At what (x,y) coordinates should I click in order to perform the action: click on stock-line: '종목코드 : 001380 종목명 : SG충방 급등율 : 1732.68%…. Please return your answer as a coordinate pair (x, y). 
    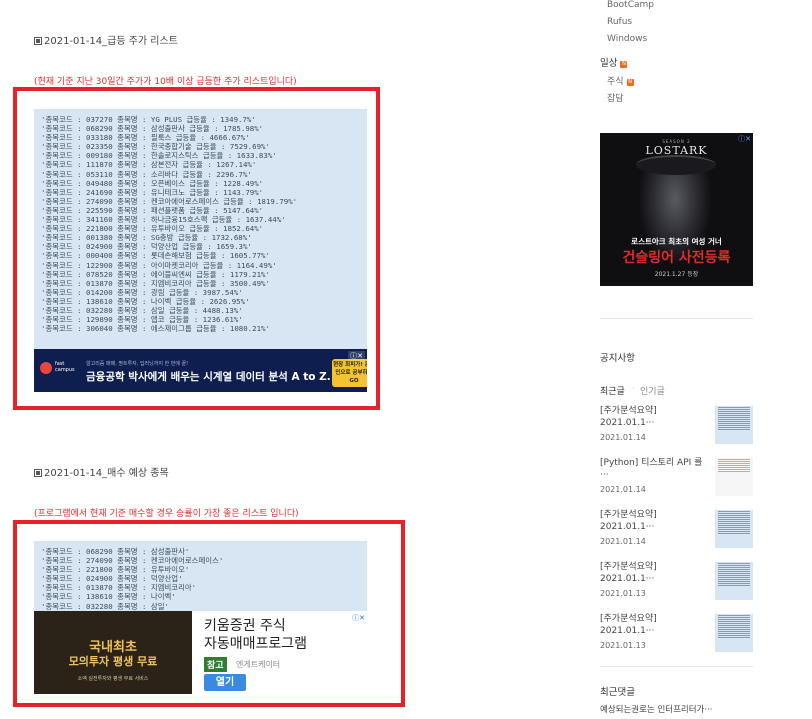
    Looking at the image, I should click on (146, 238).